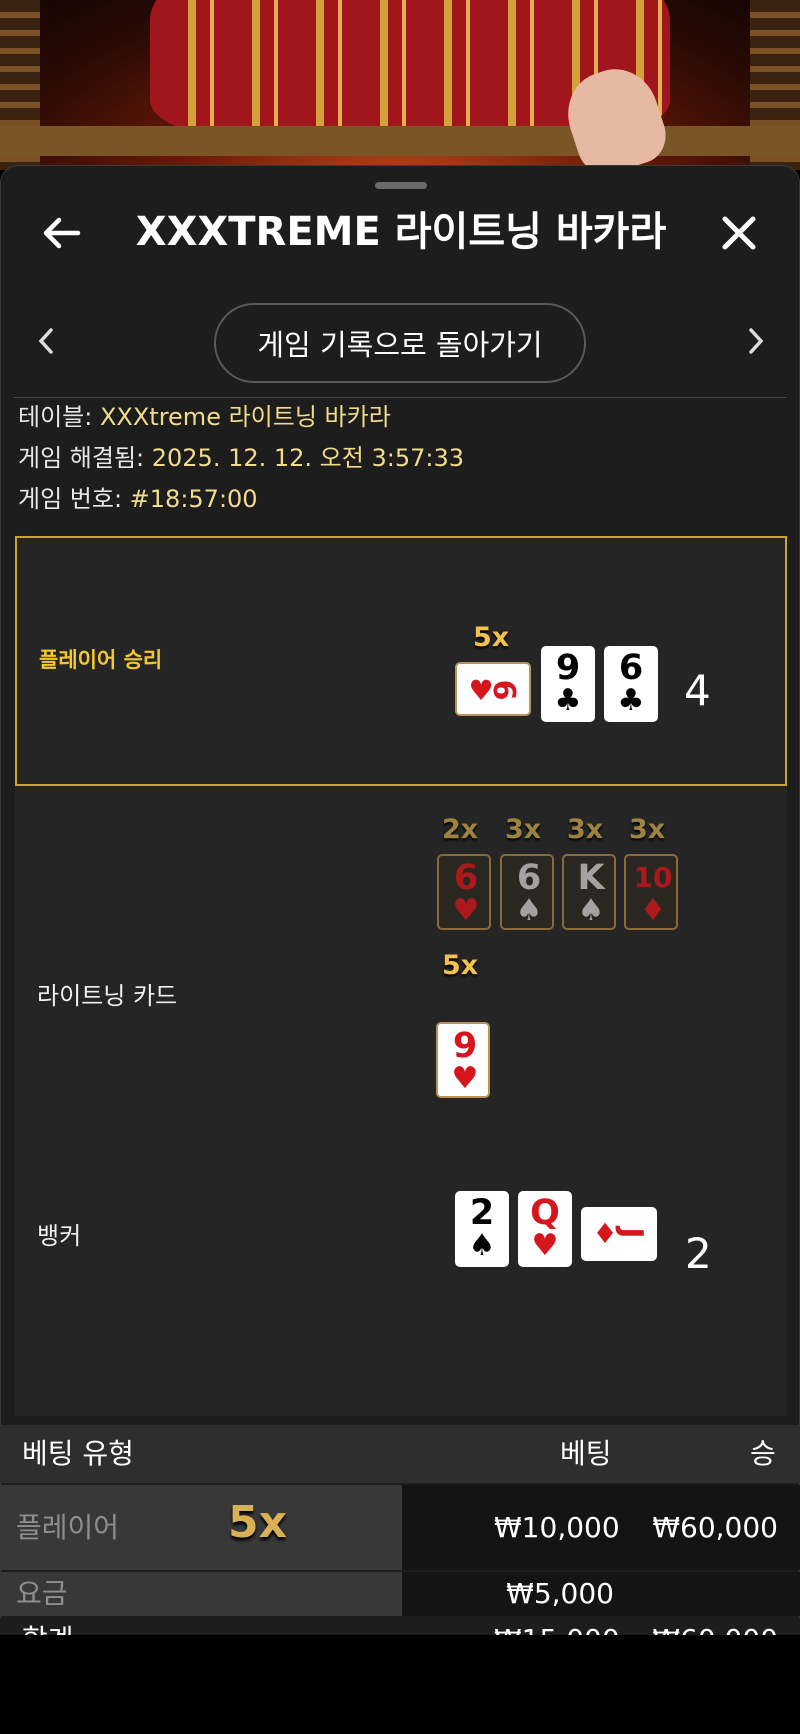  What do you see at coordinates (586, 1453) in the screenshot?
I see `header-bet: 베팅` at bounding box center [586, 1453].